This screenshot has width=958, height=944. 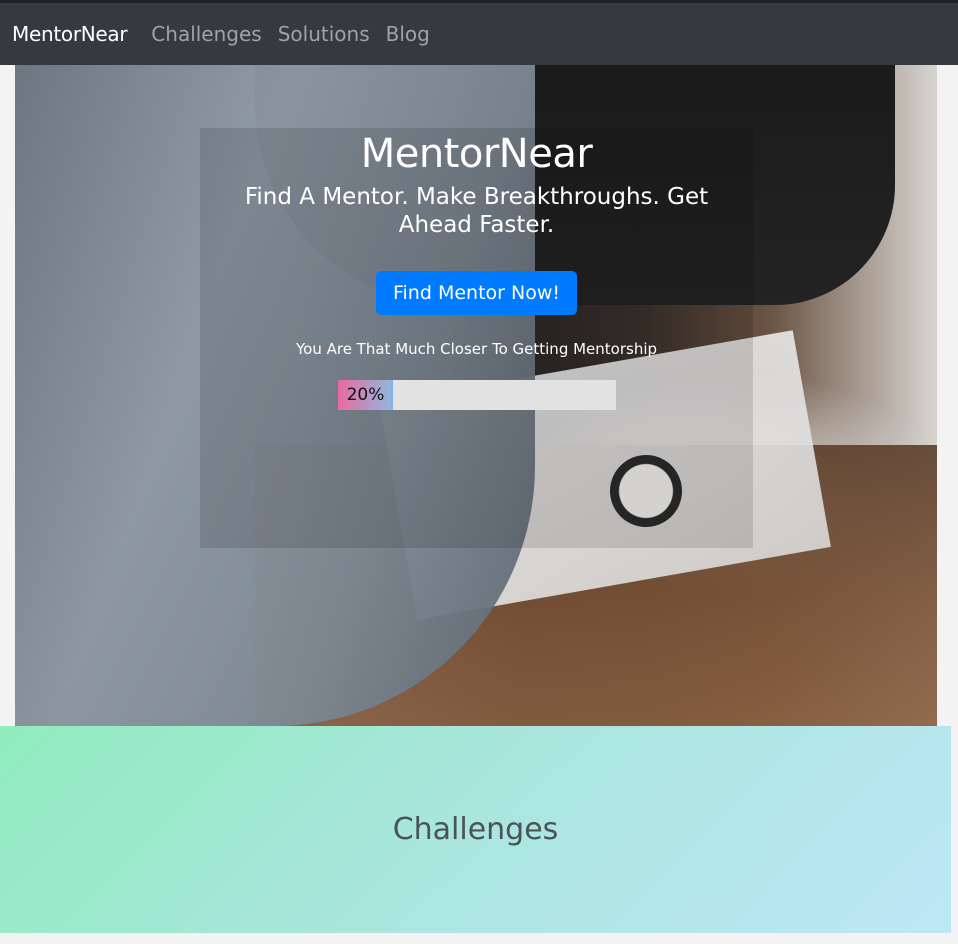 What do you see at coordinates (70, 34) in the screenshot?
I see `brand-link: MentorNear` at bounding box center [70, 34].